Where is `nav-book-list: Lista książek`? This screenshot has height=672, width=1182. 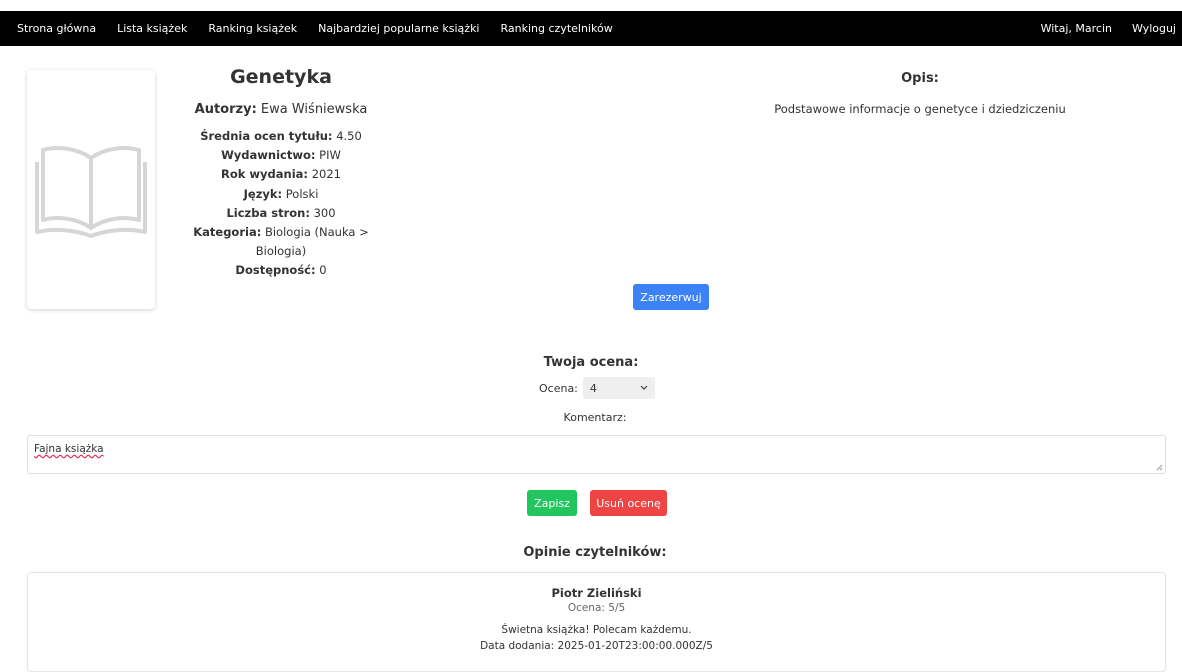 nav-book-list: Lista książek is located at coordinates (152, 28).